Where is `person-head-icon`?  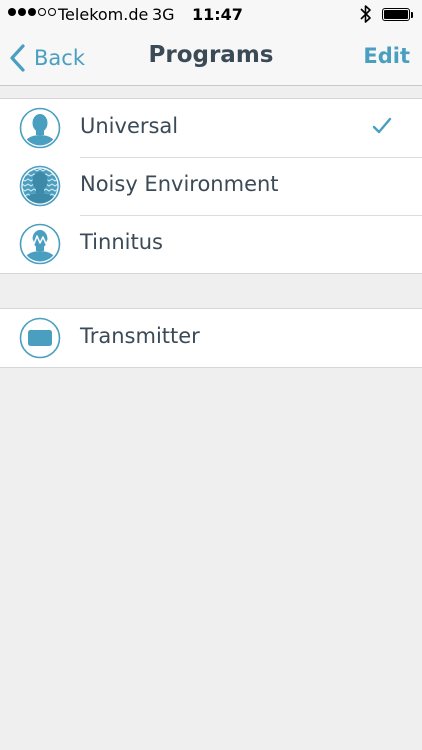 person-head-icon is located at coordinates (40, 128).